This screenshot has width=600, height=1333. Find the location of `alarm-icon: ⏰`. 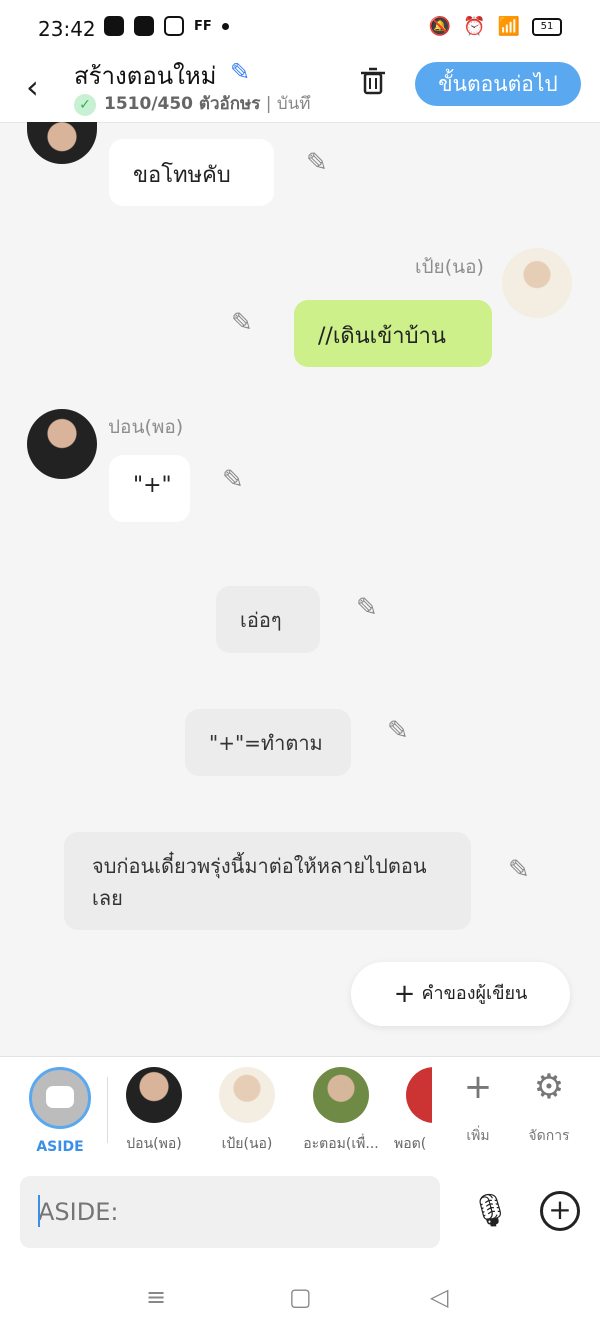

alarm-icon: ⏰ is located at coordinates (474, 26).